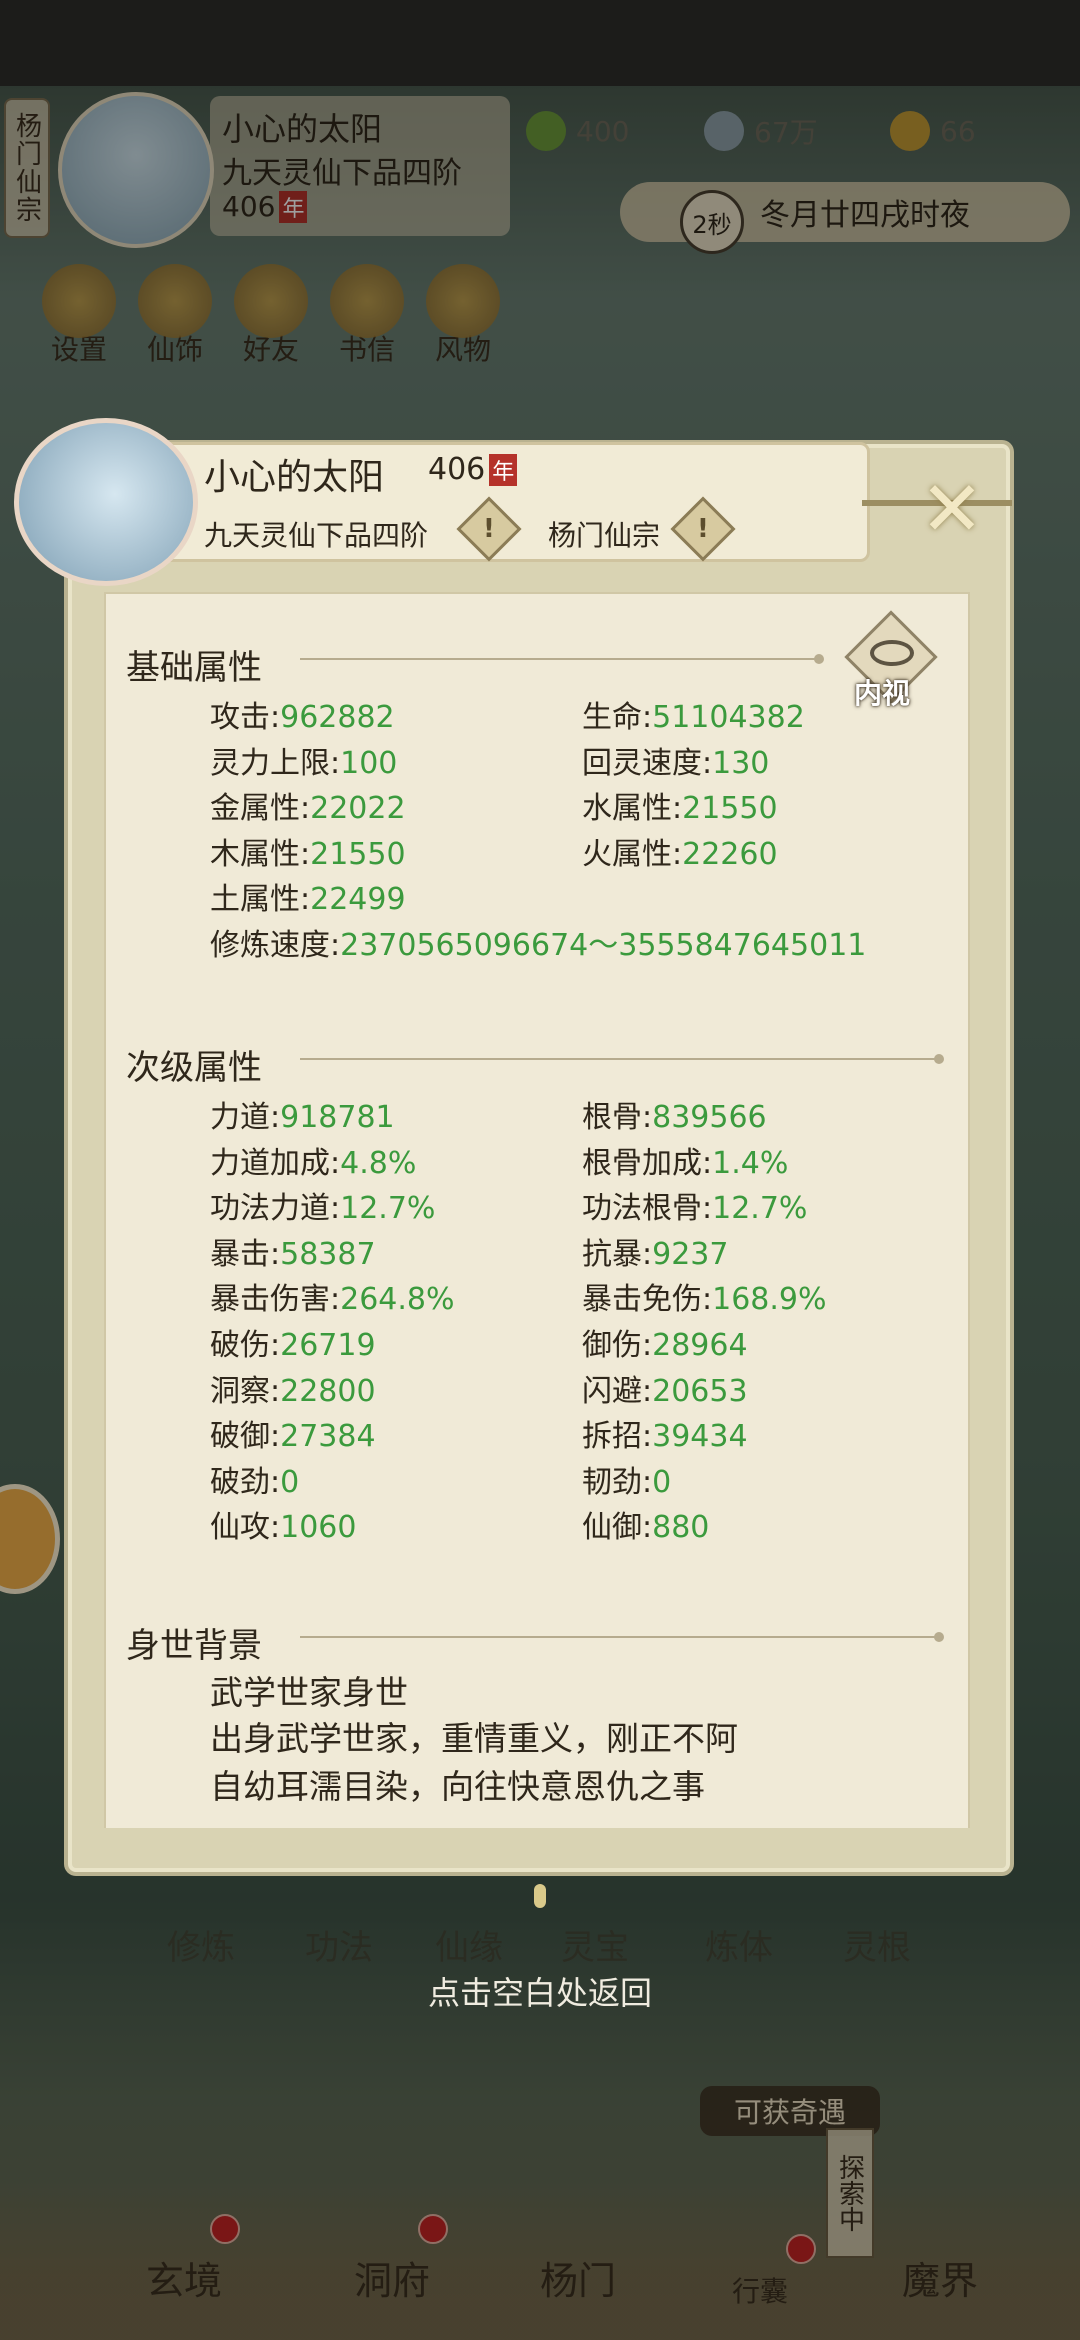  What do you see at coordinates (240, 717) in the screenshot?
I see `attr-label: 攻击` at bounding box center [240, 717].